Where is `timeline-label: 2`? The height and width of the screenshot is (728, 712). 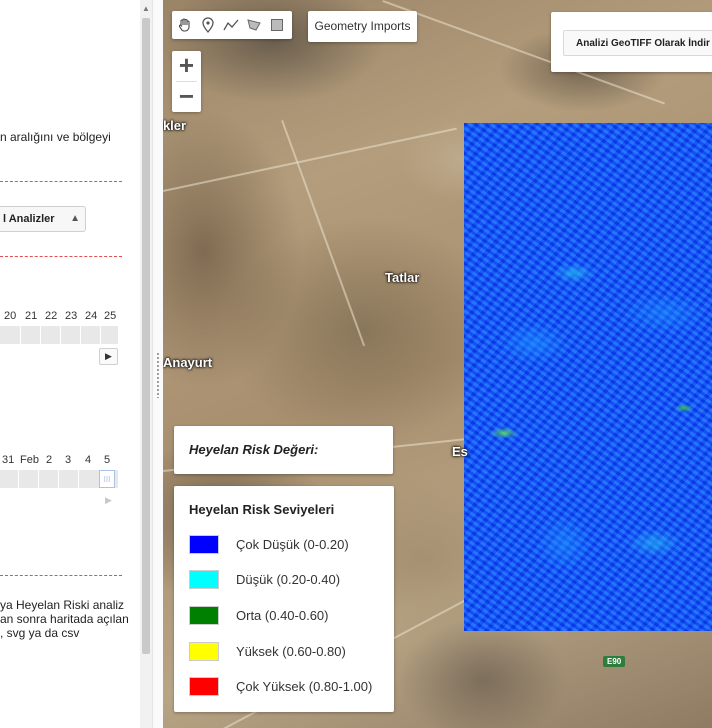 timeline-label: 2 is located at coordinates (49, 460).